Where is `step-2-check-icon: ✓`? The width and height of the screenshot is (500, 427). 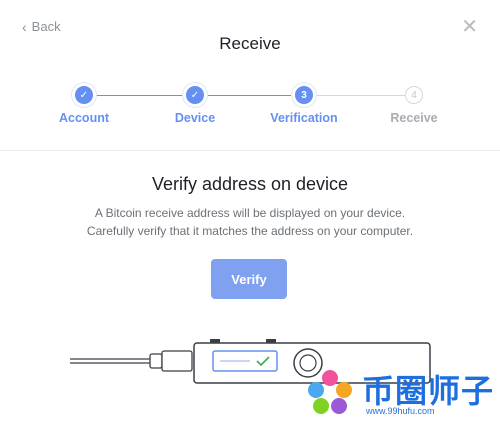
step-2-check-icon: ✓ is located at coordinates (195, 95).